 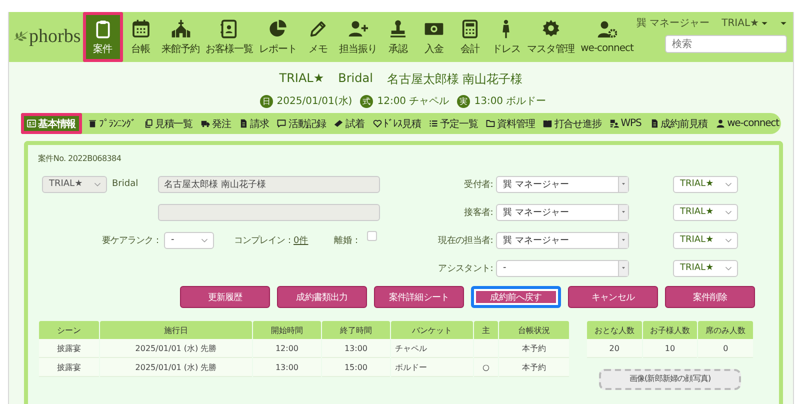 I want to click on tab: 請求, so click(x=254, y=123).